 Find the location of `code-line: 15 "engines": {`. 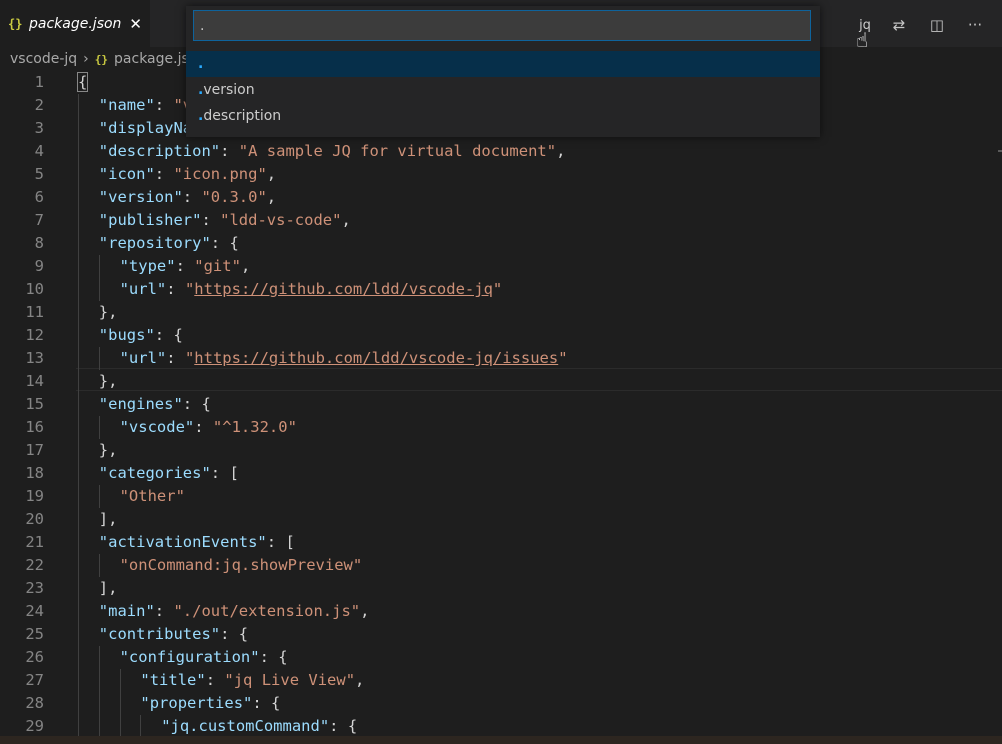

code-line: 15 "engines": { is located at coordinates (501, 404).